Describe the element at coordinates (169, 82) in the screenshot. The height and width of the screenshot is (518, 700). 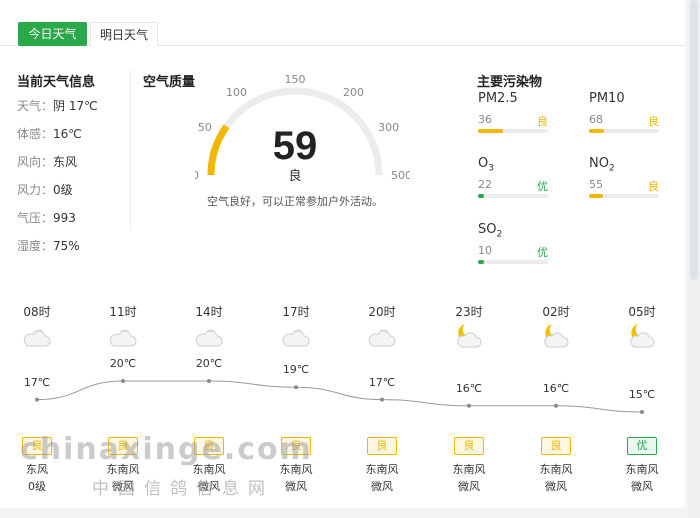
I see `air-quality-title: 空气质量` at that location.